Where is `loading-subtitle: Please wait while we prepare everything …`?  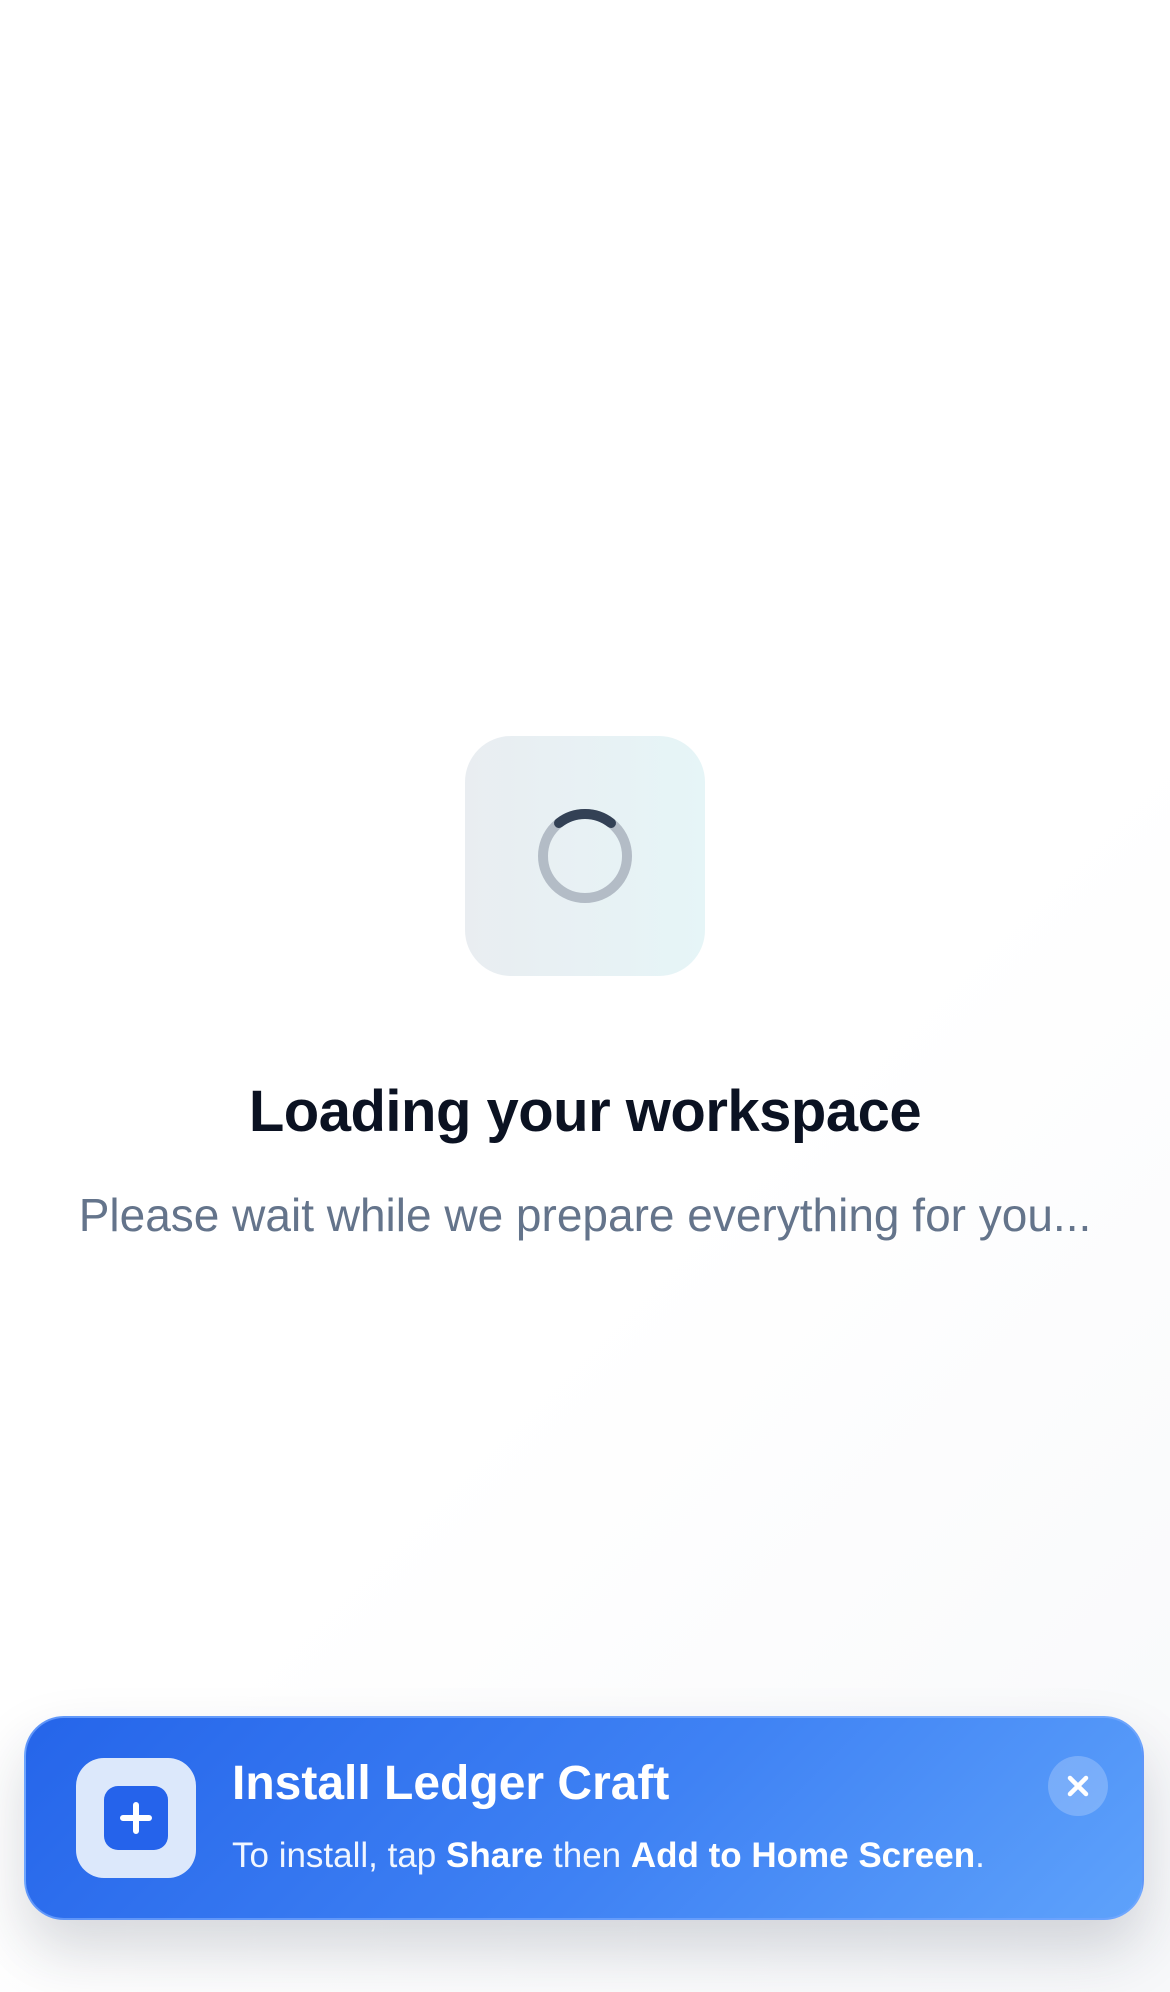 loading-subtitle: Please wait while we prepare everything … is located at coordinates (585, 1215).